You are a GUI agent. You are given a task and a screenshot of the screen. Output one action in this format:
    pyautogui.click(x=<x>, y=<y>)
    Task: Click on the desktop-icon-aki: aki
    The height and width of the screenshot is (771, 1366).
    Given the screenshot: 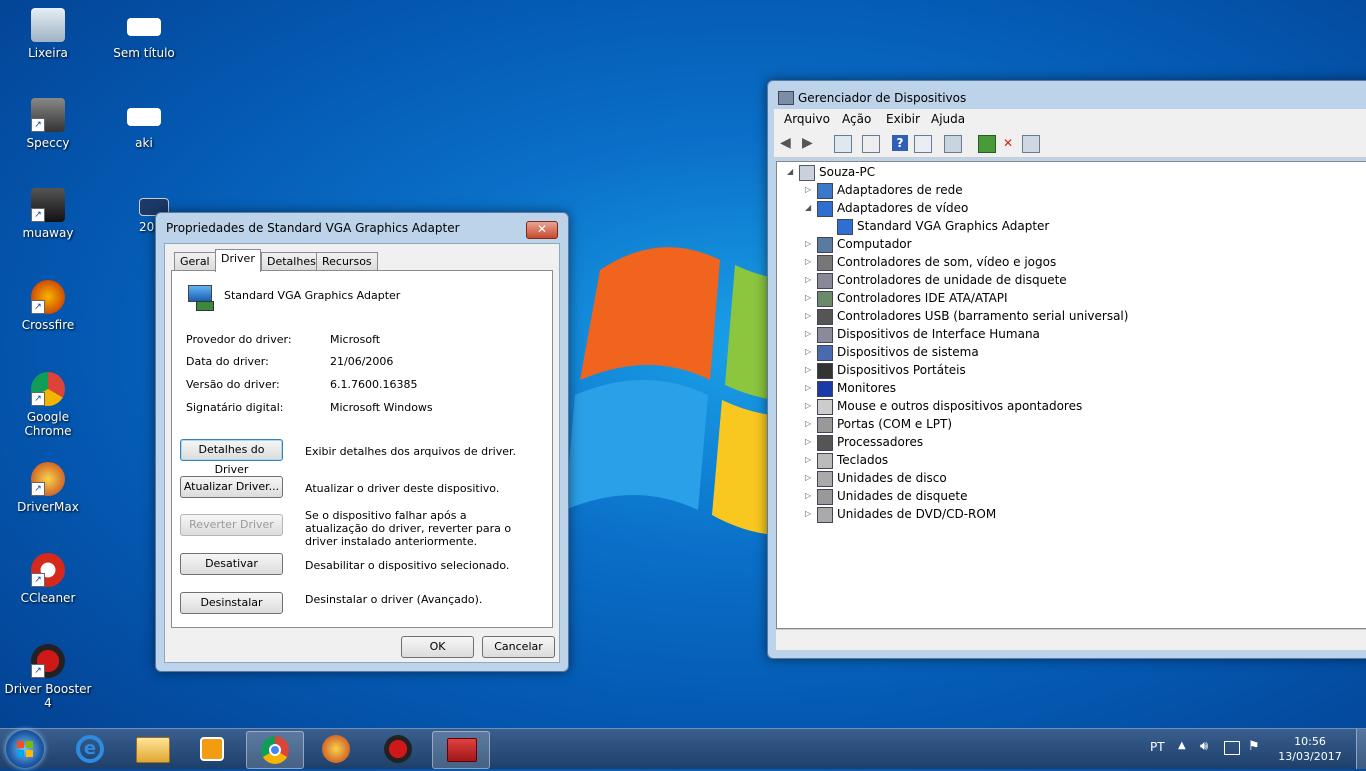 What is the action you would take?
    pyautogui.click(x=144, y=124)
    